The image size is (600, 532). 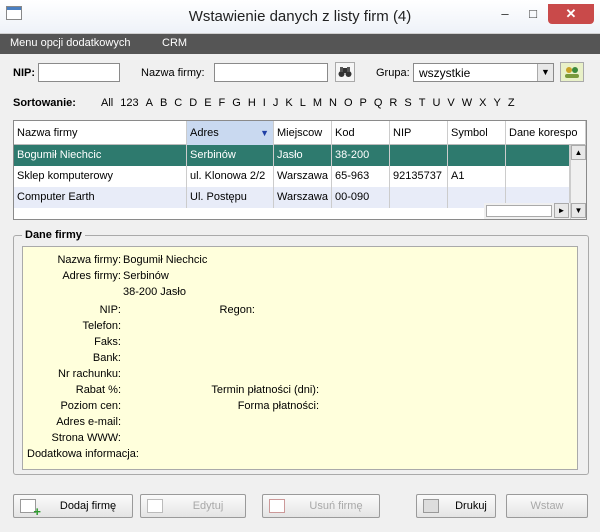 What do you see at coordinates (572, 72) in the screenshot?
I see `groups-icon` at bounding box center [572, 72].